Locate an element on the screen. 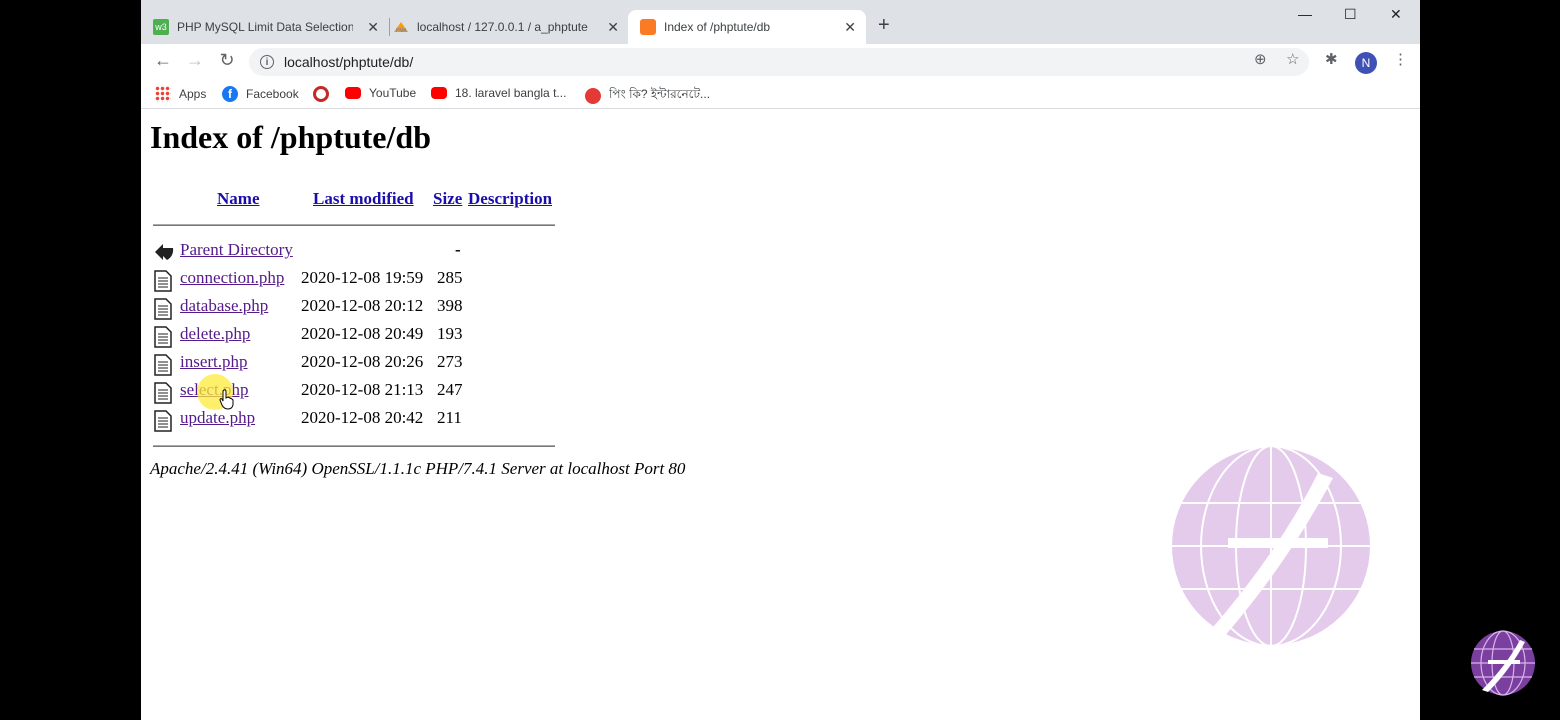  bookmark-facebook: f Facebook is located at coordinates (260, 94).